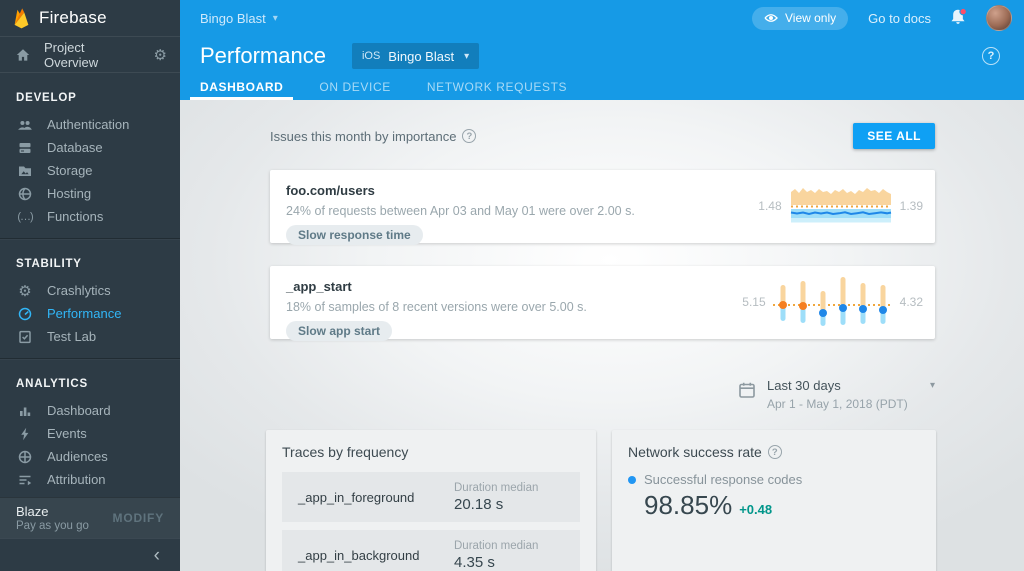 The image size is (1024, 571). What do you see at coordinates (242, 88) in the screenshot?
I see `tab-dashboard: DASHBOARD` at bounding box center [242, 88].